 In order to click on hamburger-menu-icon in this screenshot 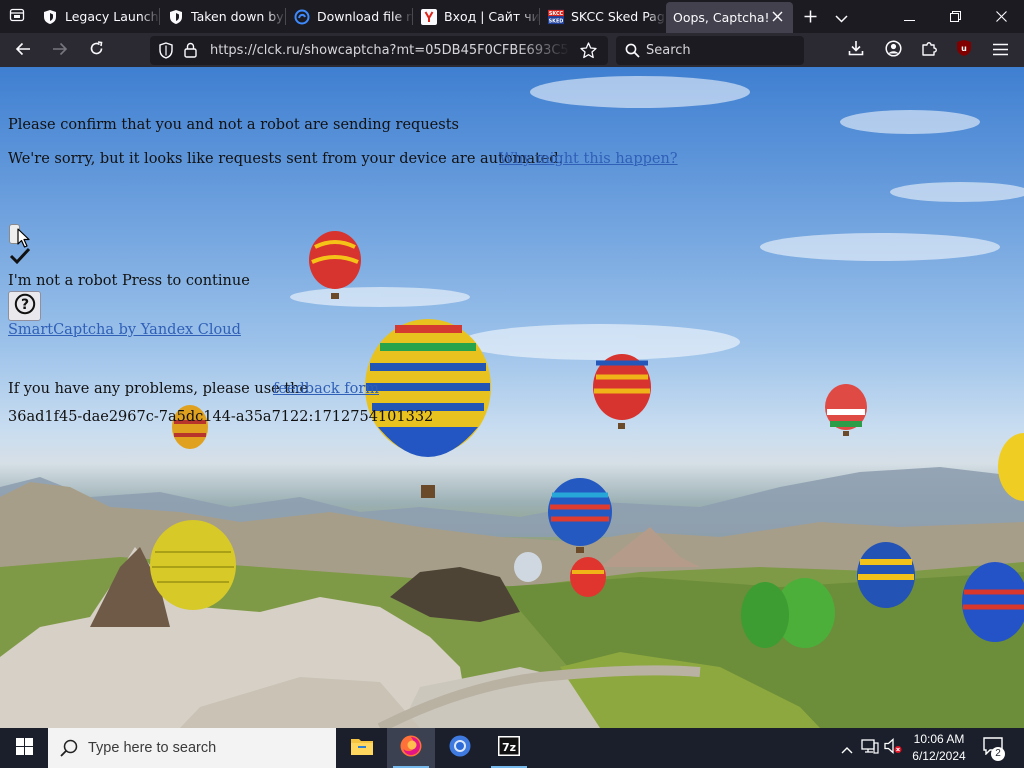, I will do `click(1000, 50)`.